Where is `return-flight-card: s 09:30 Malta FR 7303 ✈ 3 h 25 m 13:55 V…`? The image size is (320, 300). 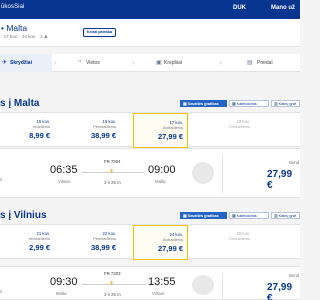 return-flight-card: s 09:30 Malta FR 7303 ✈ 3 h 25 m 13:55 V… is located at coordinates (150, 283).